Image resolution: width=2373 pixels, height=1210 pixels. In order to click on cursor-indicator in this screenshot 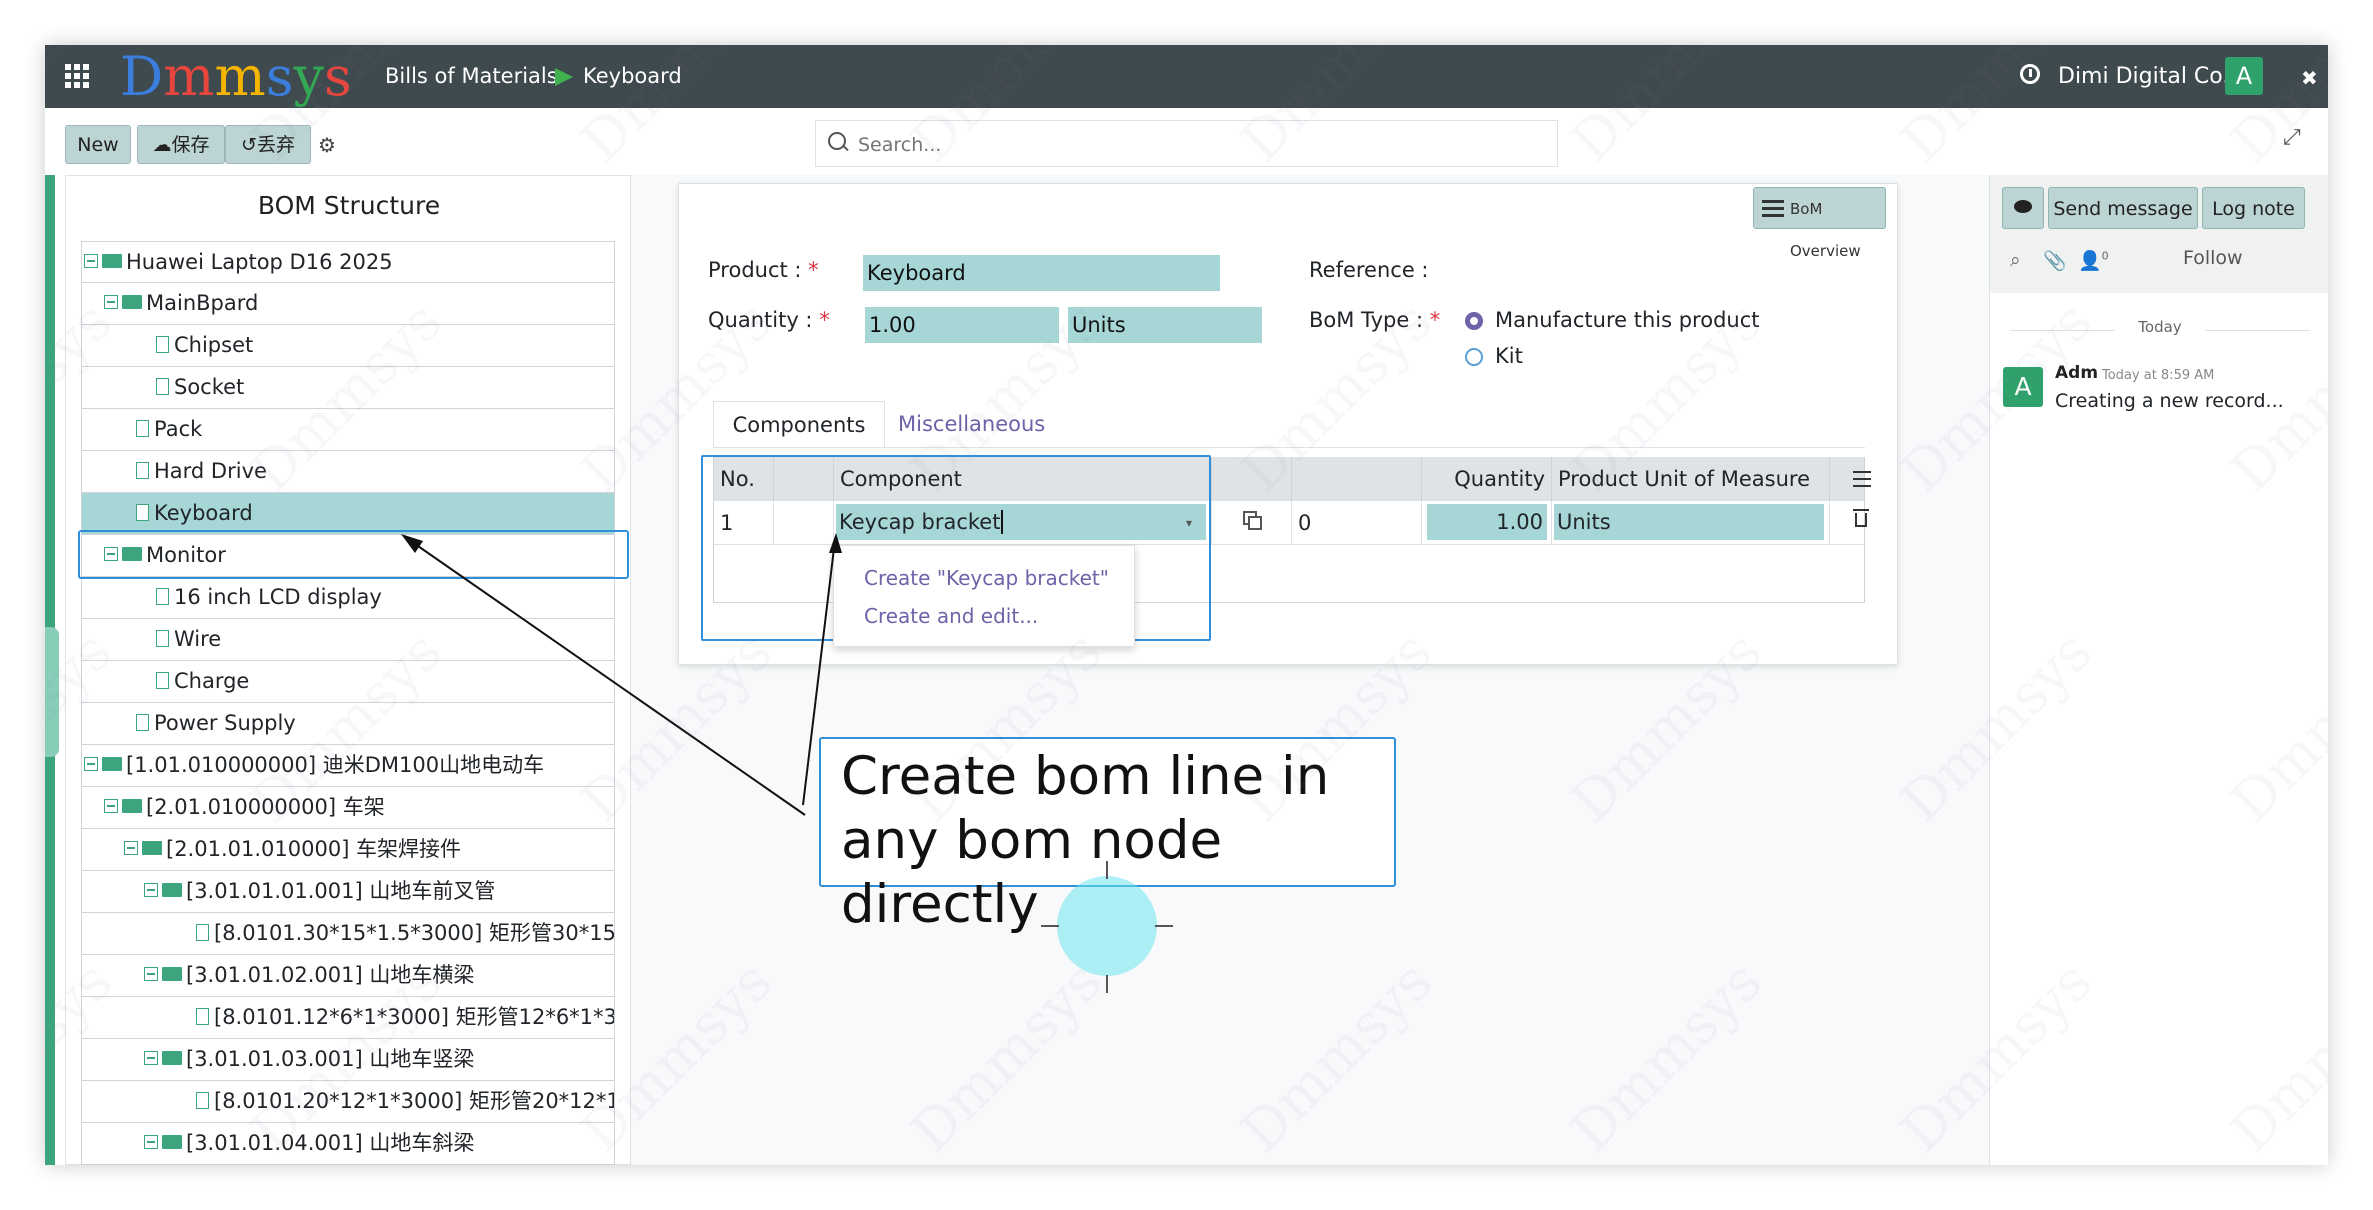, I will do `click(1107, 926)`.